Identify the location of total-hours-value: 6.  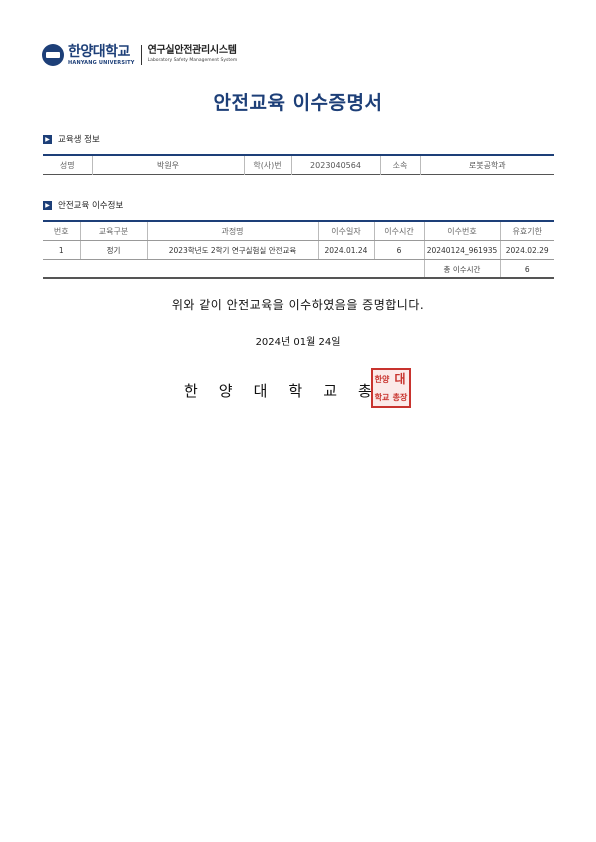
(526, 268).